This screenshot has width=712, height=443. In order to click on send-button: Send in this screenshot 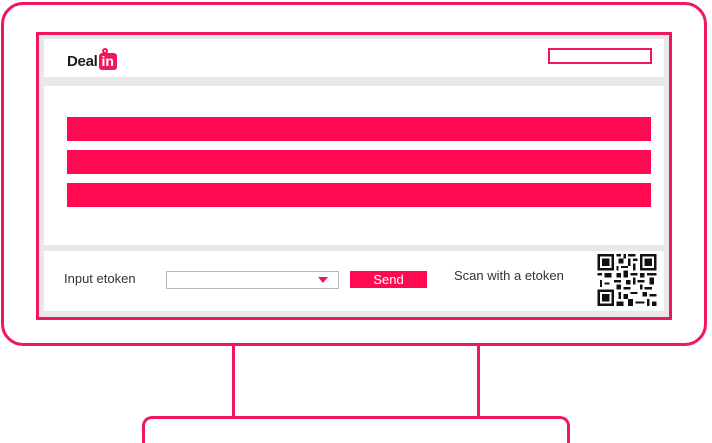, I will do `click(388, 279)`.